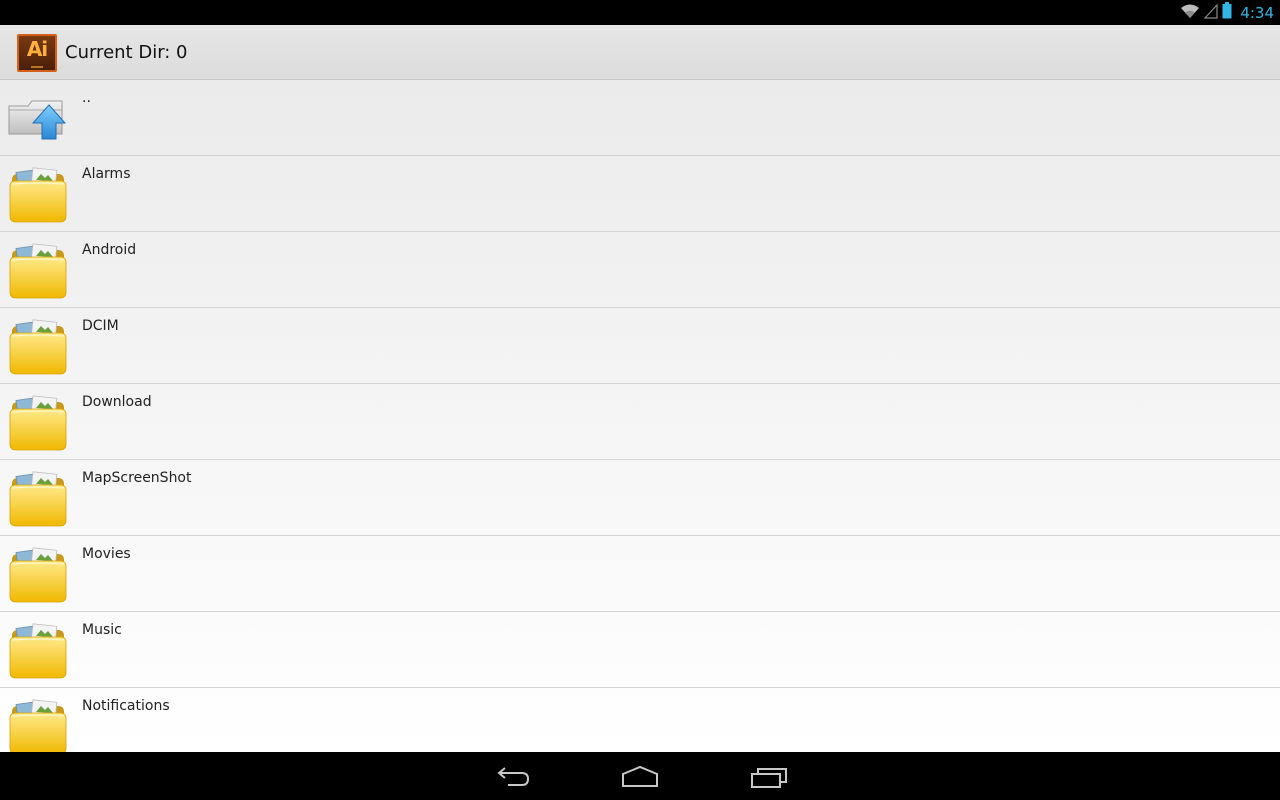  What do you see at coordinates (640, 574) in the screenshot?
I see `list-item-movies: Movies` at bounding box center [640, 574].